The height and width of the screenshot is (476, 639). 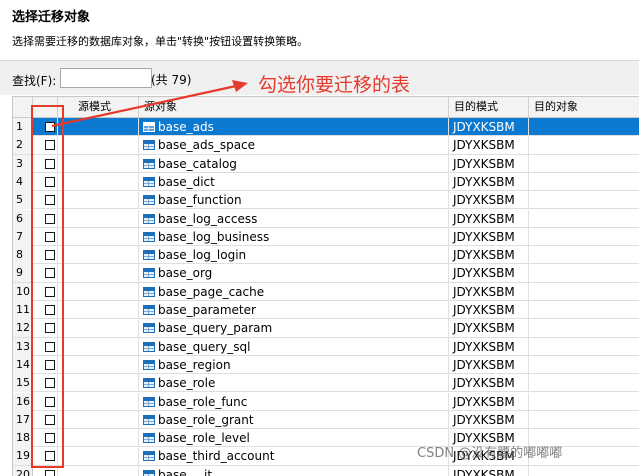 I want to click on source-object-cell: base_ads, so click(x=294, y=127).